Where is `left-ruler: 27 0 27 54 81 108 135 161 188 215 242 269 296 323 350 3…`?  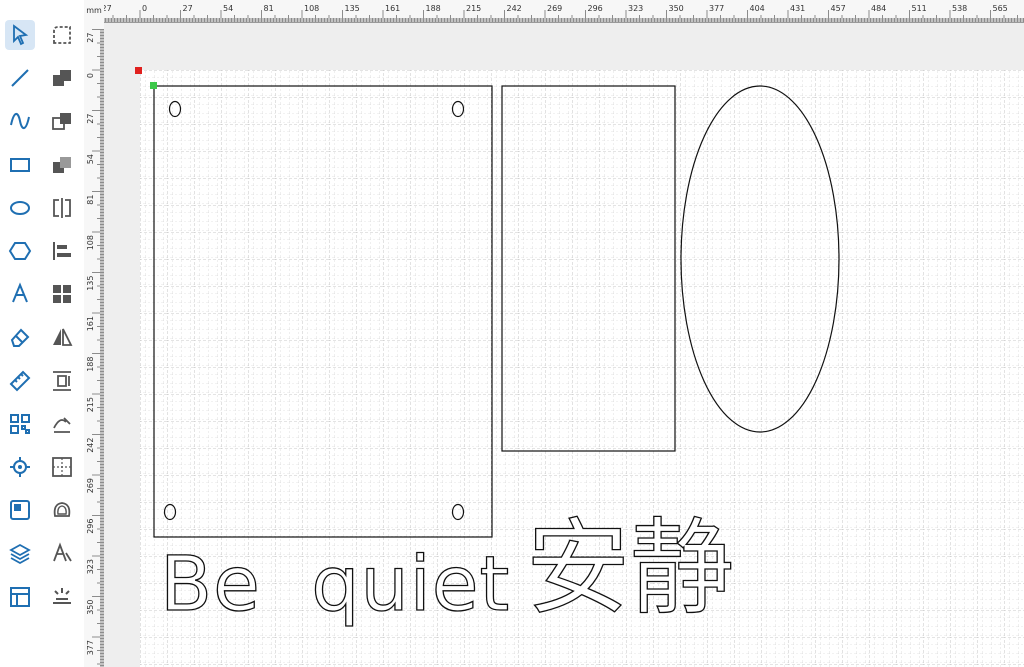 left-ruler: 27 0 27 54 81 108 135 161 188 215 242 269 296 323 350 3… is located at coordinates (94, 344).